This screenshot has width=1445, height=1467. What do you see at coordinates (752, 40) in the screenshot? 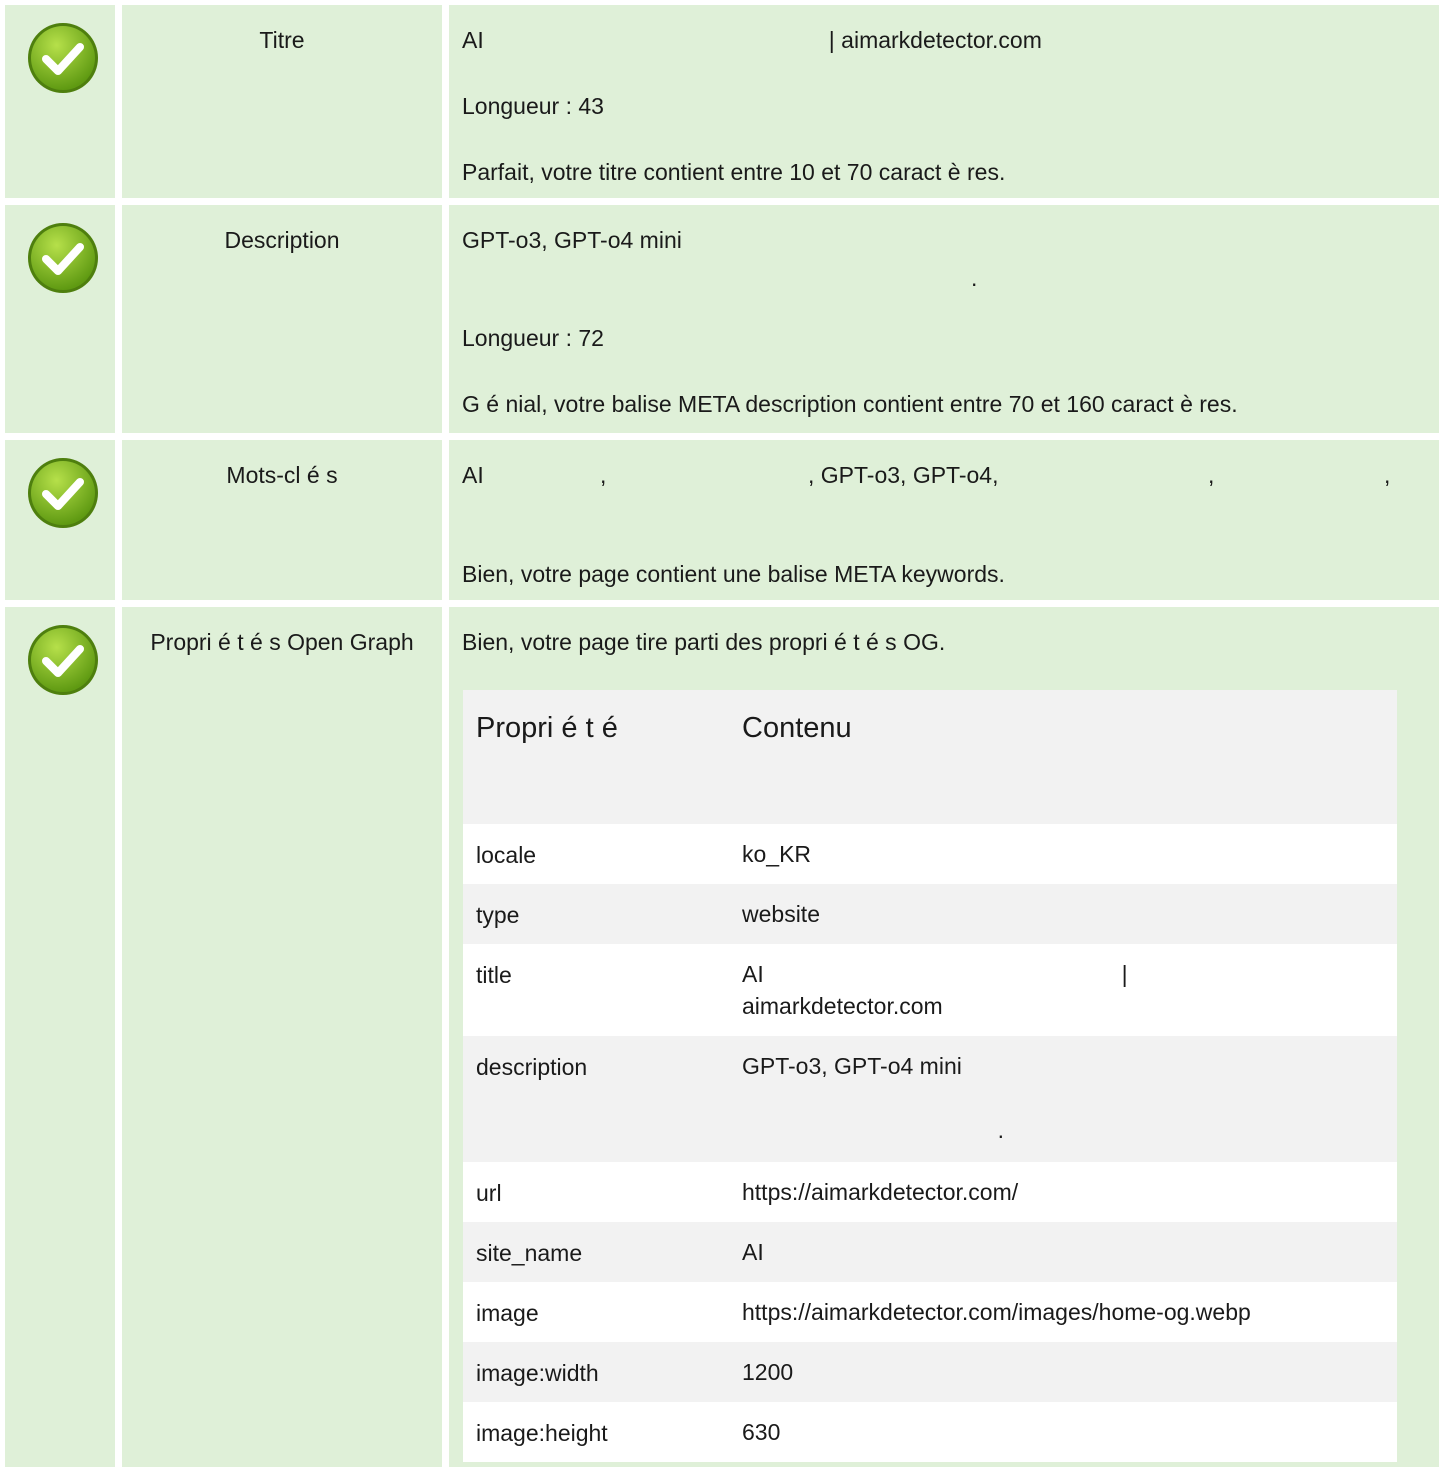
I see `title-value: AI | aimarkdetector.com` at bounding box center [752, 40].